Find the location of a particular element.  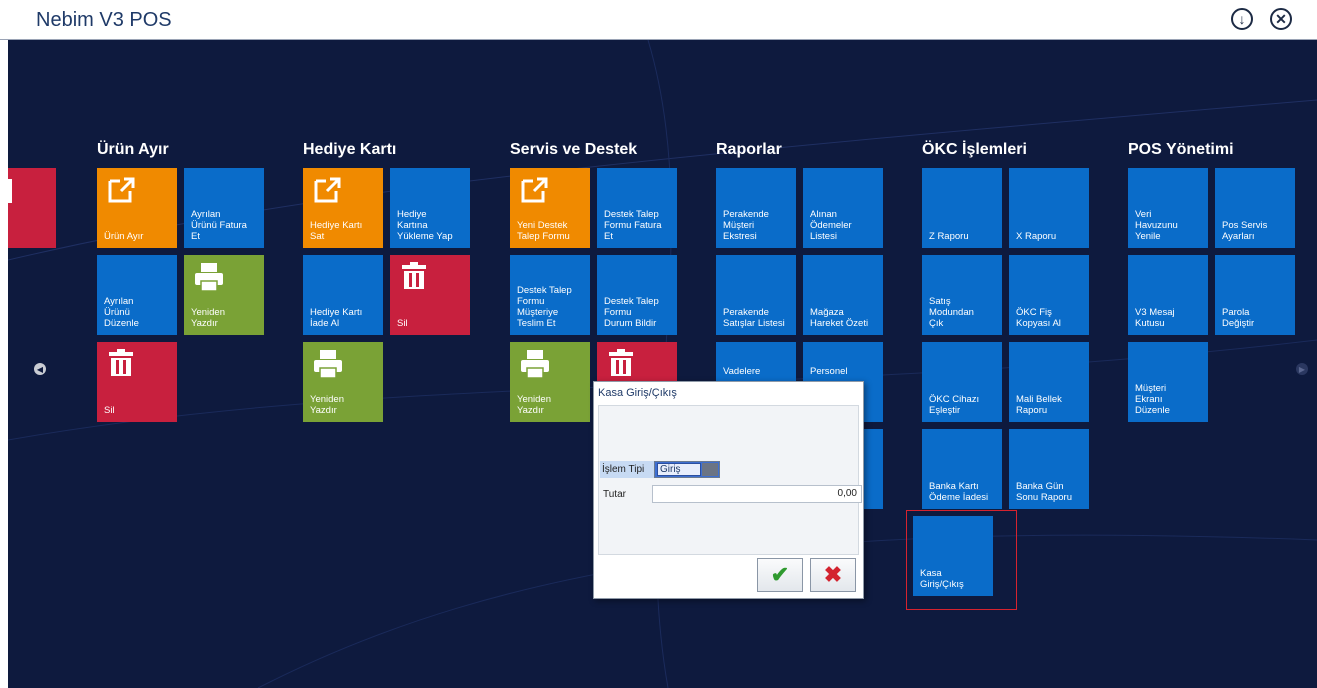

islem-tipi-select: Giriş is located at coordinates (687, 469).